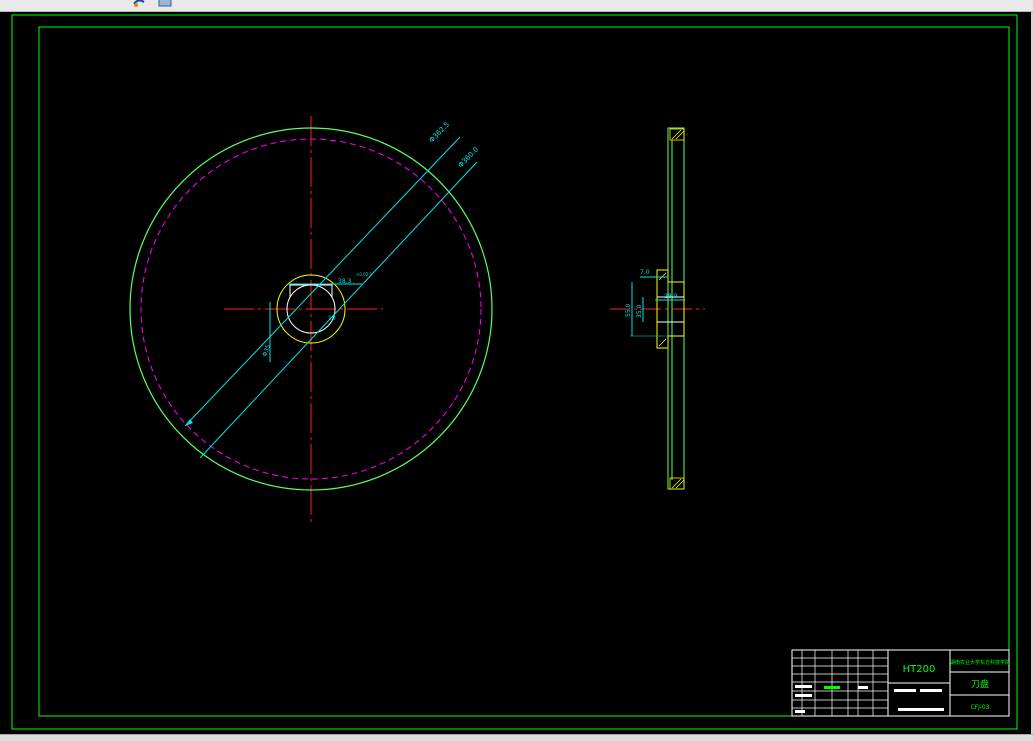  I want to click on dim-leader-inner, so click(338, 310).